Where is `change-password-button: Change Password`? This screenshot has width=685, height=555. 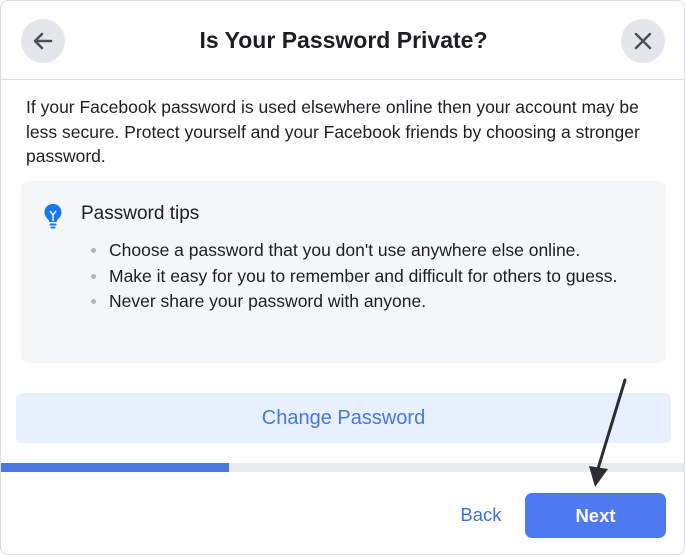 change-password-button: Change Password is located at coordinates (343, 418).